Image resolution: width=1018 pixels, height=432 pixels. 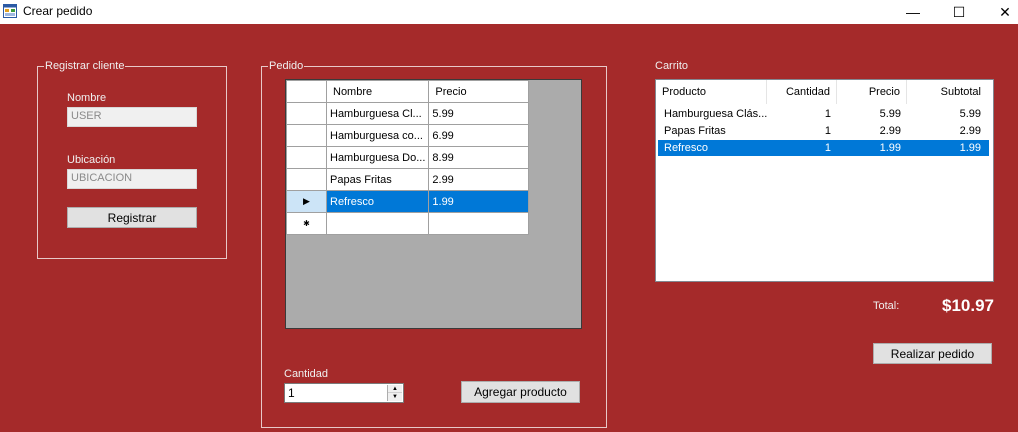 What do you see at coordinates (91, 160) in the screenshot?
I see `ubicacion-label: Ubicación` at bounding box center [91, 160].